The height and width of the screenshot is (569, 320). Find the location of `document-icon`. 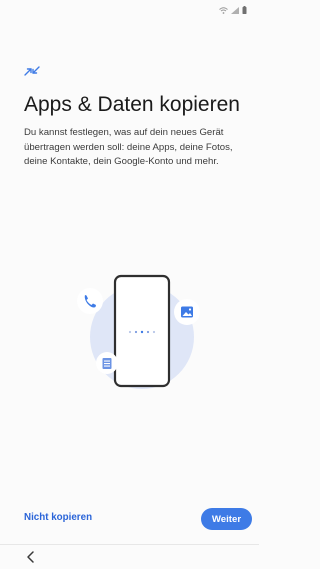

document-icon is located at coordinates (107, 363).